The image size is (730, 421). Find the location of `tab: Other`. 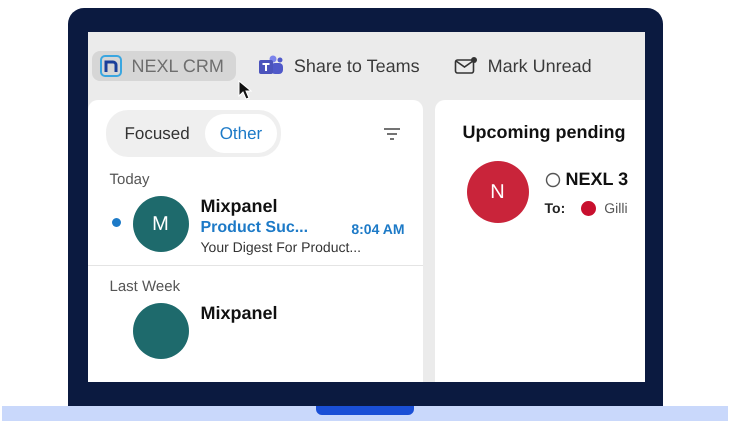

tab: Other is located at coordinates (241, 133).